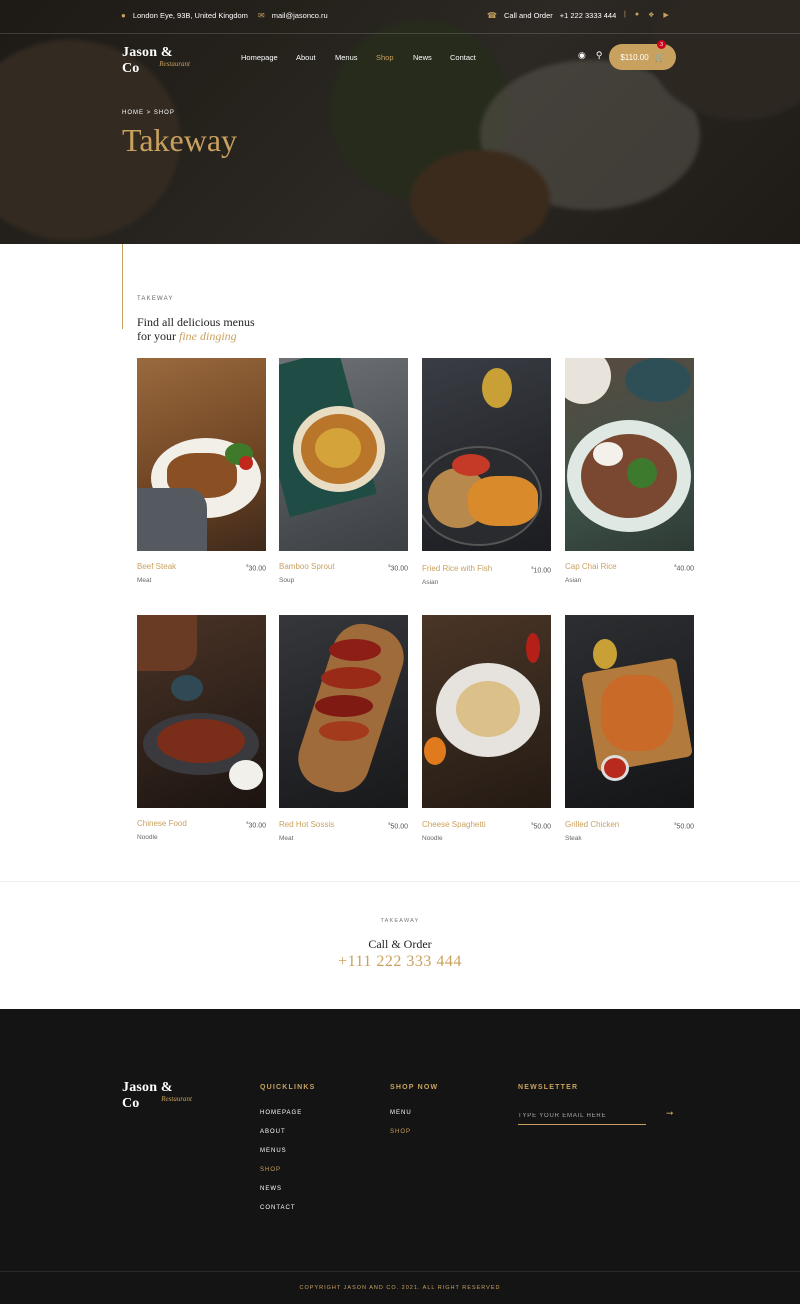 The image size is (800, 1304). What do you see at coordinates (122, 286) in the screenshot?
I see `section-divider` at bounding box center [122, 286].